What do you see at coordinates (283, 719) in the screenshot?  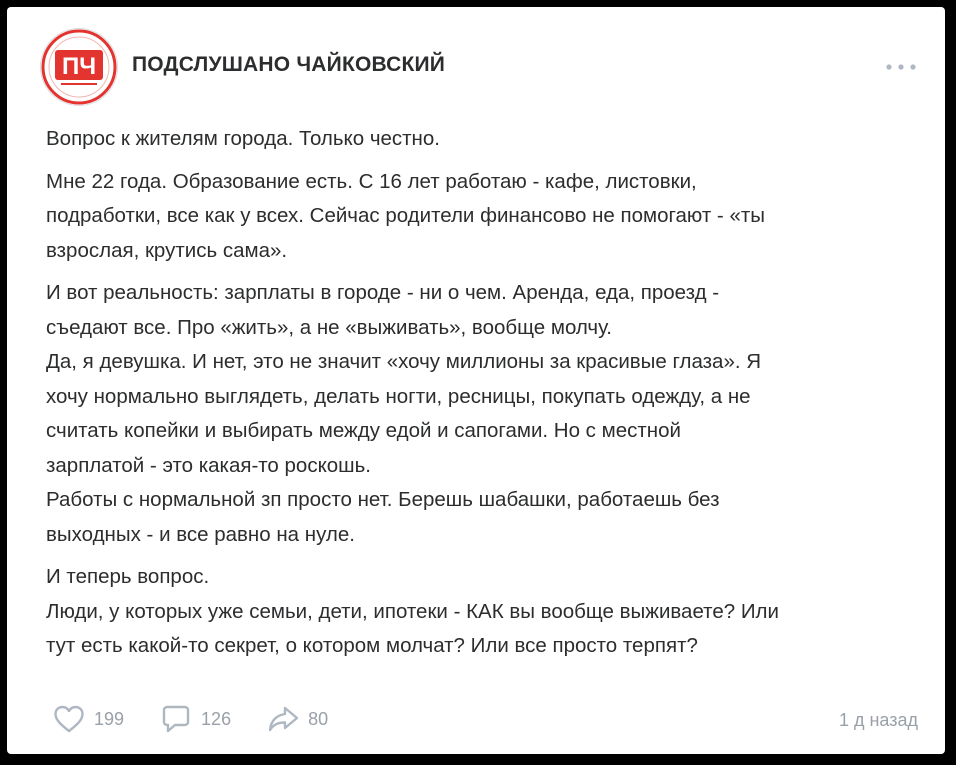 I see `share-icon` at bounding box center [283, 719].